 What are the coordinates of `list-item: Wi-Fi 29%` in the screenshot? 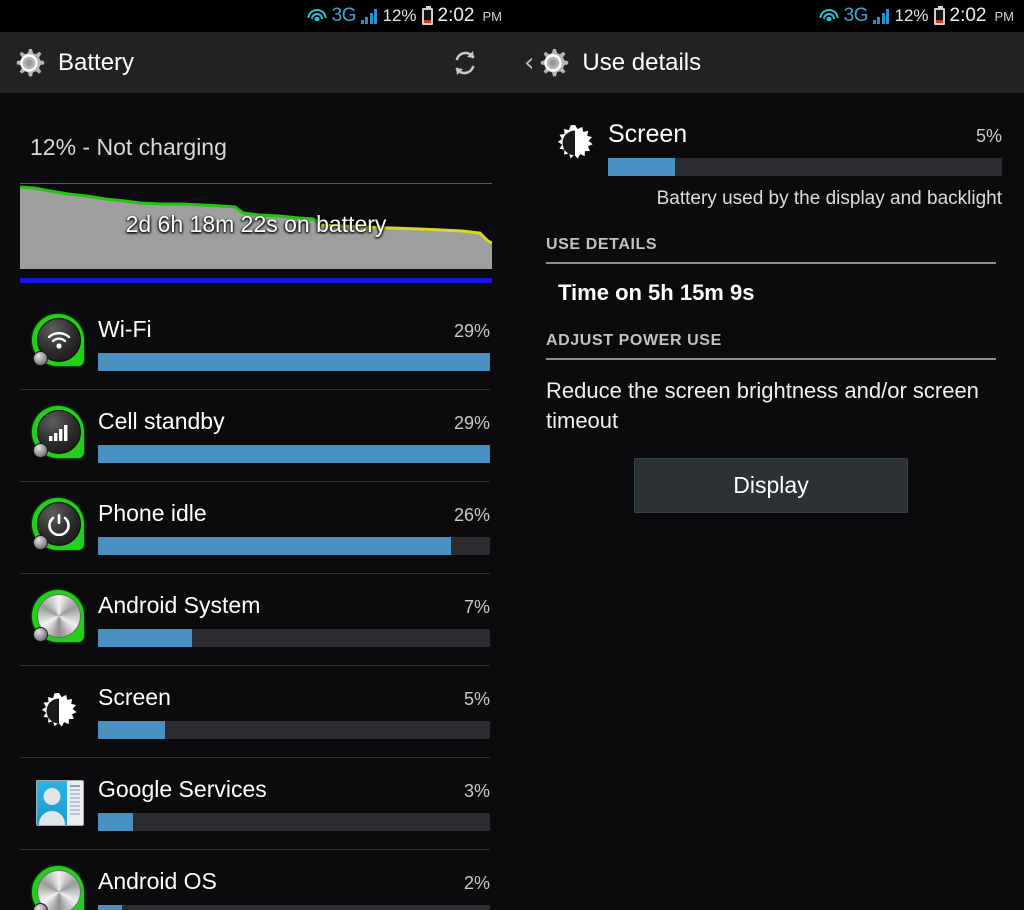 It's located at (256, 343).